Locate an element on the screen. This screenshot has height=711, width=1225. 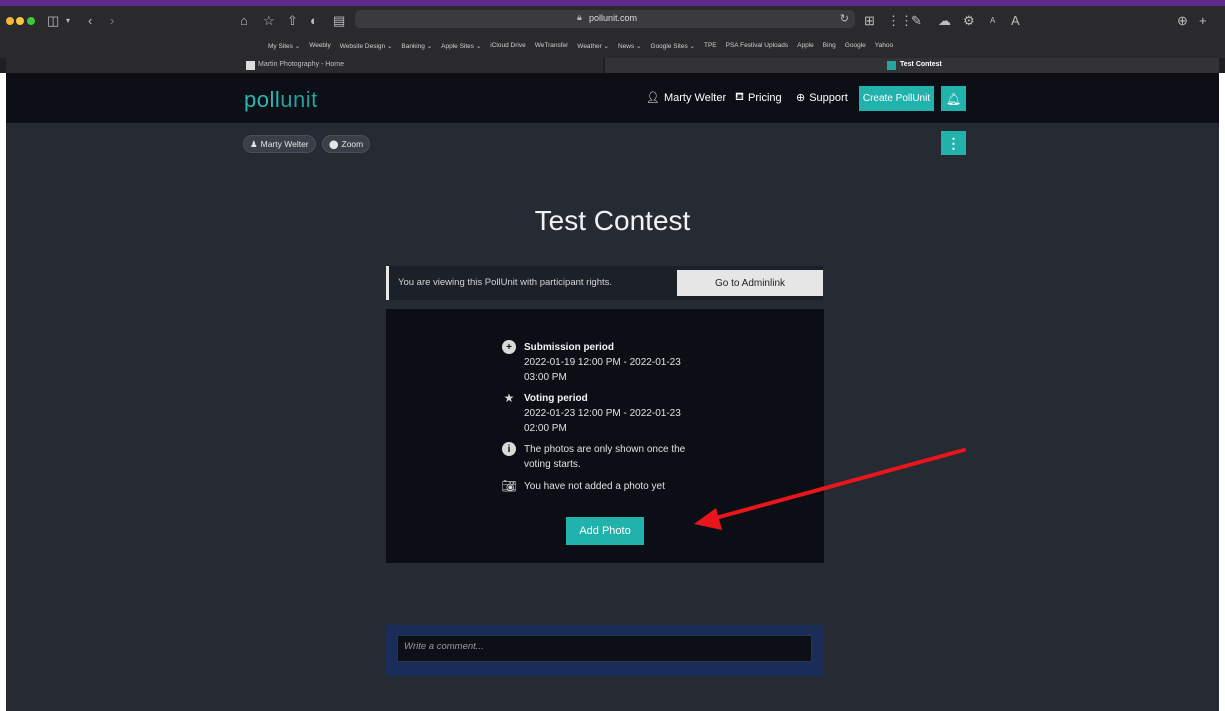
notifications-button: 🔔︎ is located at coordinates (953, 98).